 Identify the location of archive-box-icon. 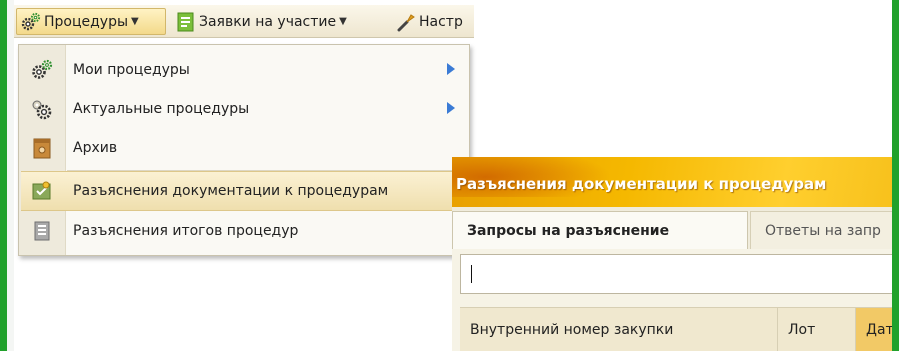
(42, 148).